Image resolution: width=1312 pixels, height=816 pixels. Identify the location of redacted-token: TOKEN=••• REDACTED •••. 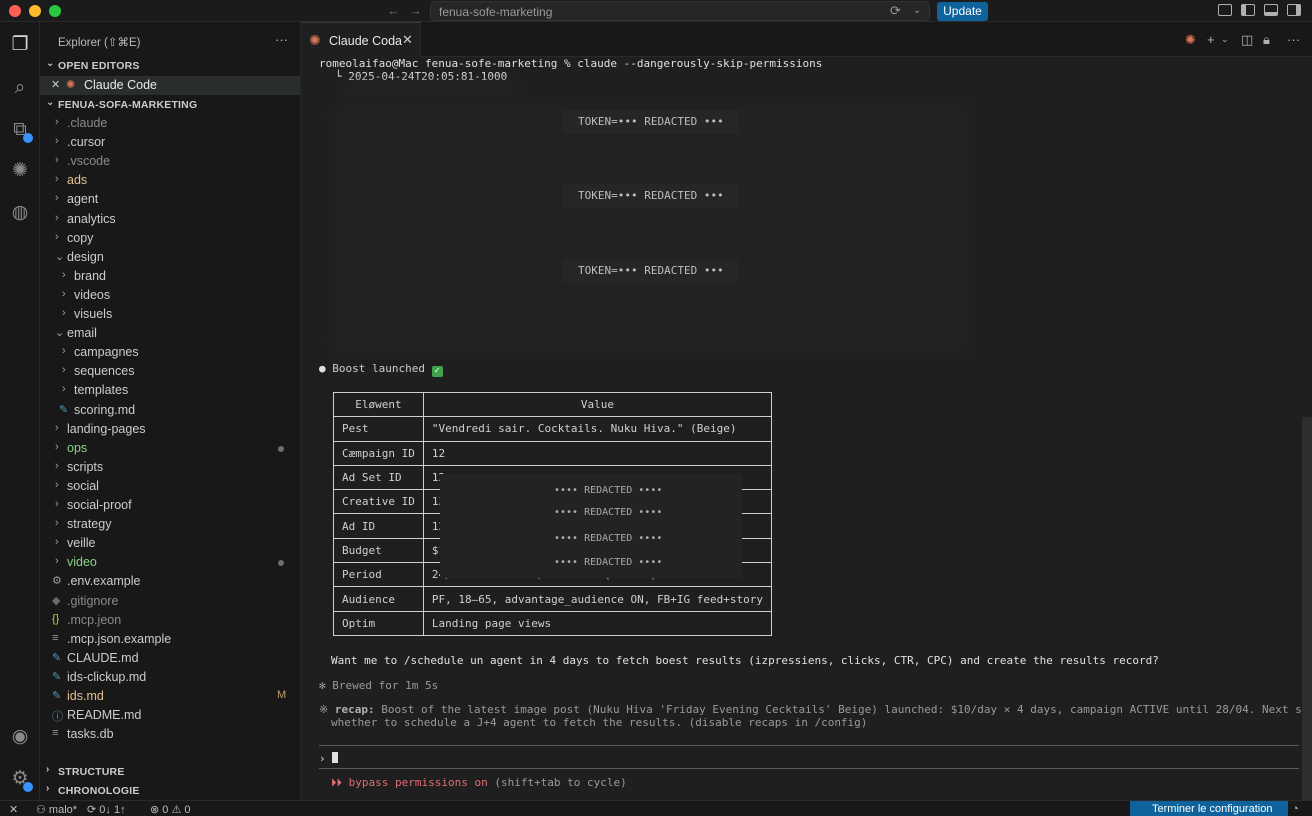
(651, 271).